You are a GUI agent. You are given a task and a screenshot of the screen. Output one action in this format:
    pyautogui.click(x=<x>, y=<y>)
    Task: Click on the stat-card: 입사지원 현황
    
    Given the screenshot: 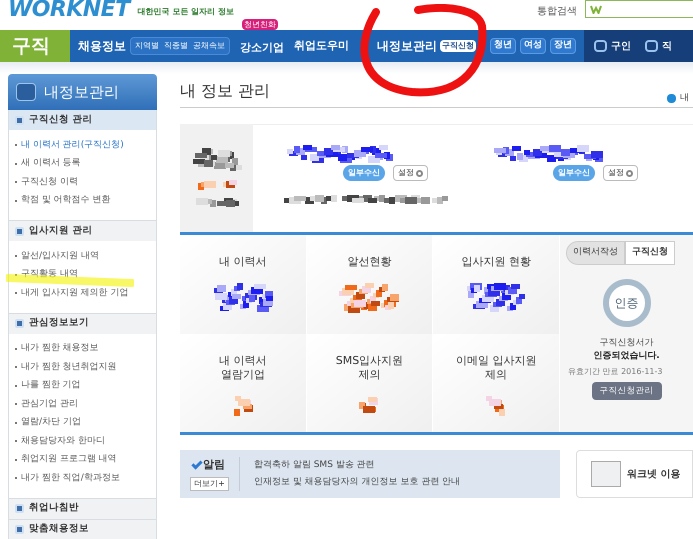 What is the action you would take?
    pyautogui.click(x=496, y=284)
    